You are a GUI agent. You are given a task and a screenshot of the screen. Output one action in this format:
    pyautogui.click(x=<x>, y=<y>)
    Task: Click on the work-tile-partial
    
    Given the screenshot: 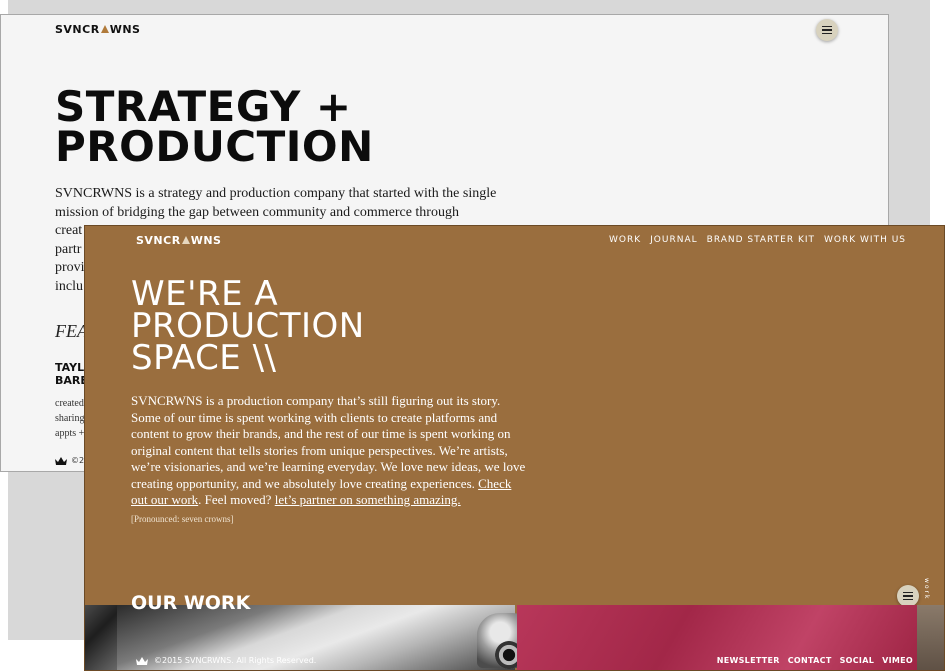 What is the action you would take?
    pyautogui.click(x=930, y=637)
    